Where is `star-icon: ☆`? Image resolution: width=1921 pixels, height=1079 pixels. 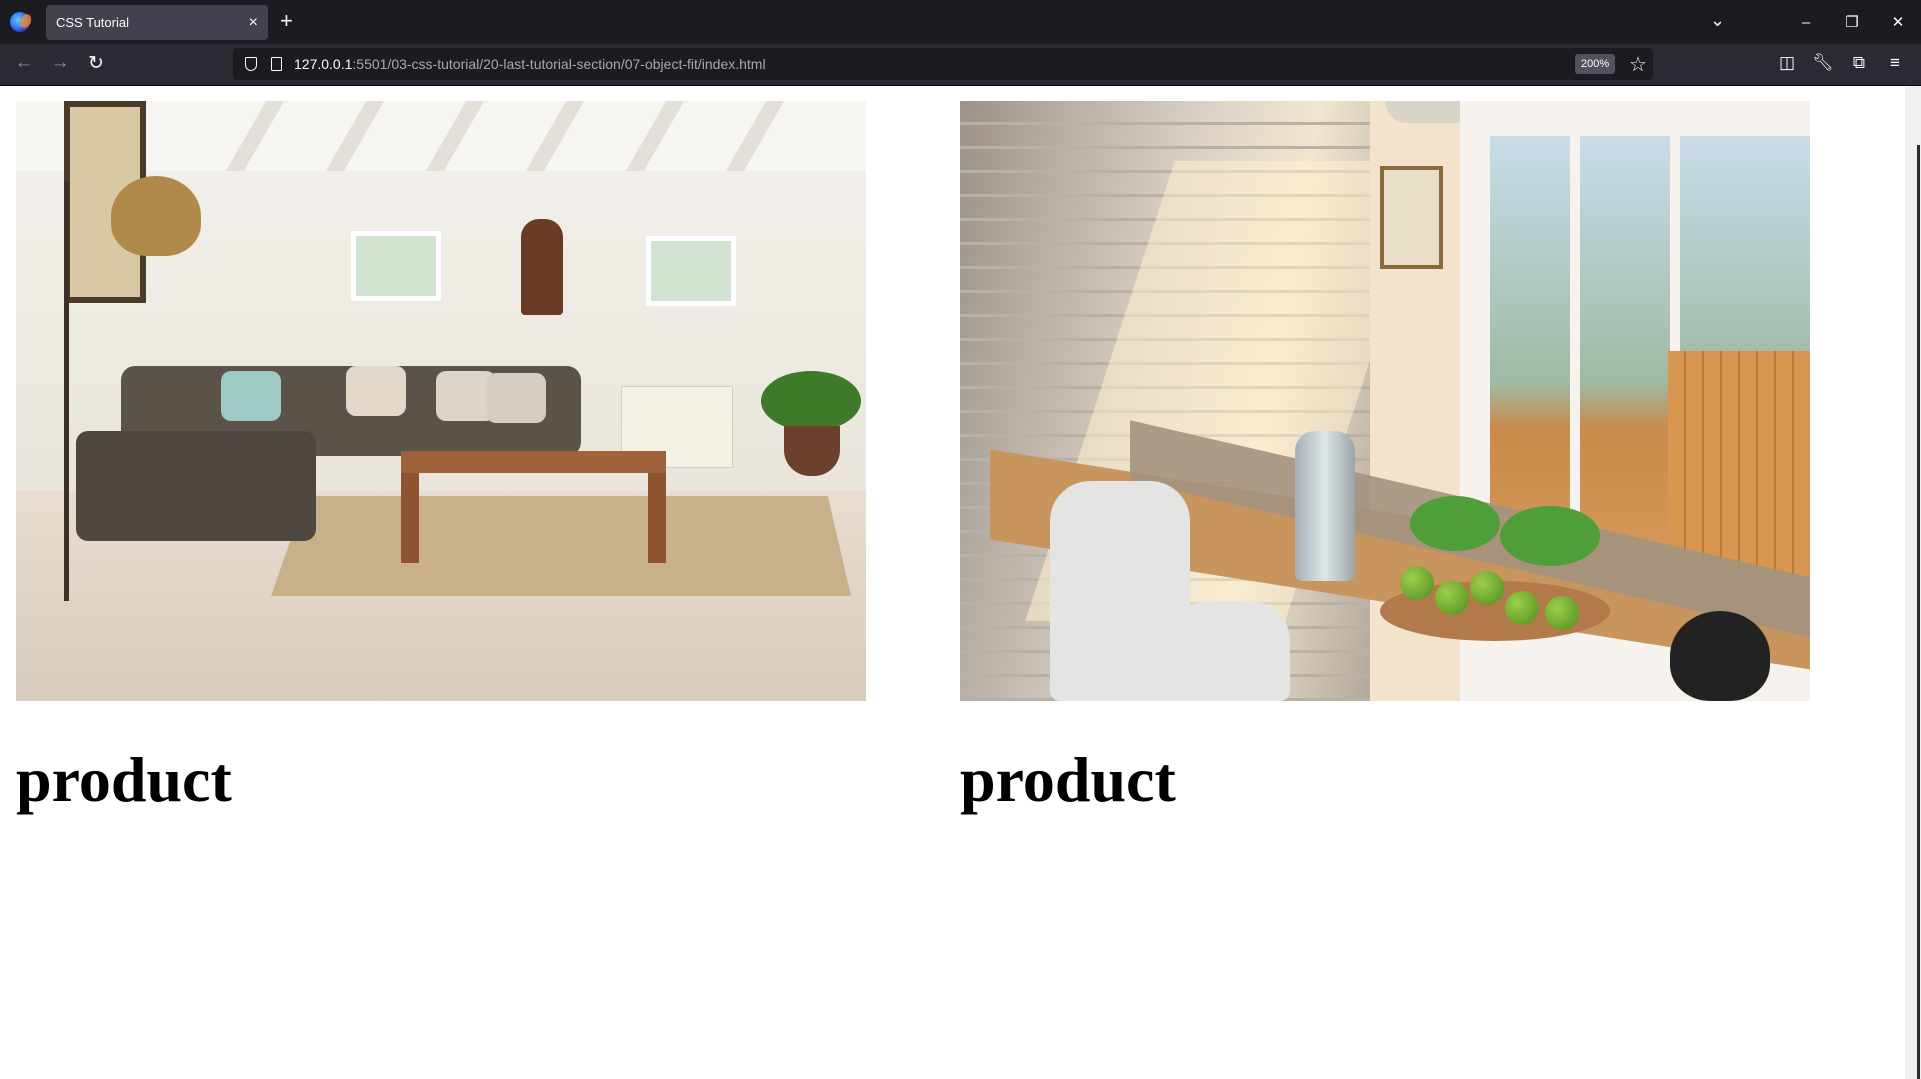 star-icon: ☆ is located at coordinates (1638, 64).